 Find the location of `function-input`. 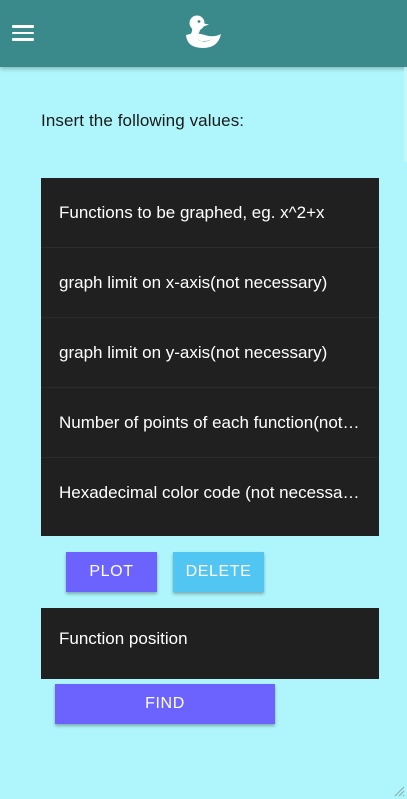

function-input is located at coordinates (210, 213).